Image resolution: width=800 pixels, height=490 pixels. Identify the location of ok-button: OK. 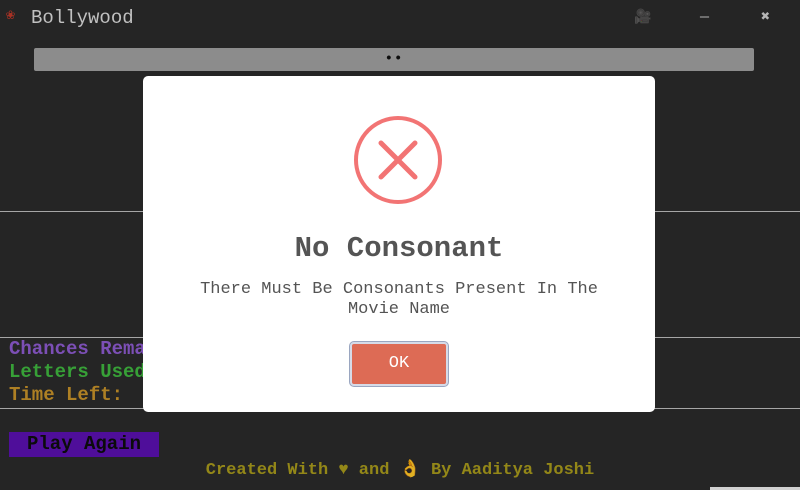
(399, 364).